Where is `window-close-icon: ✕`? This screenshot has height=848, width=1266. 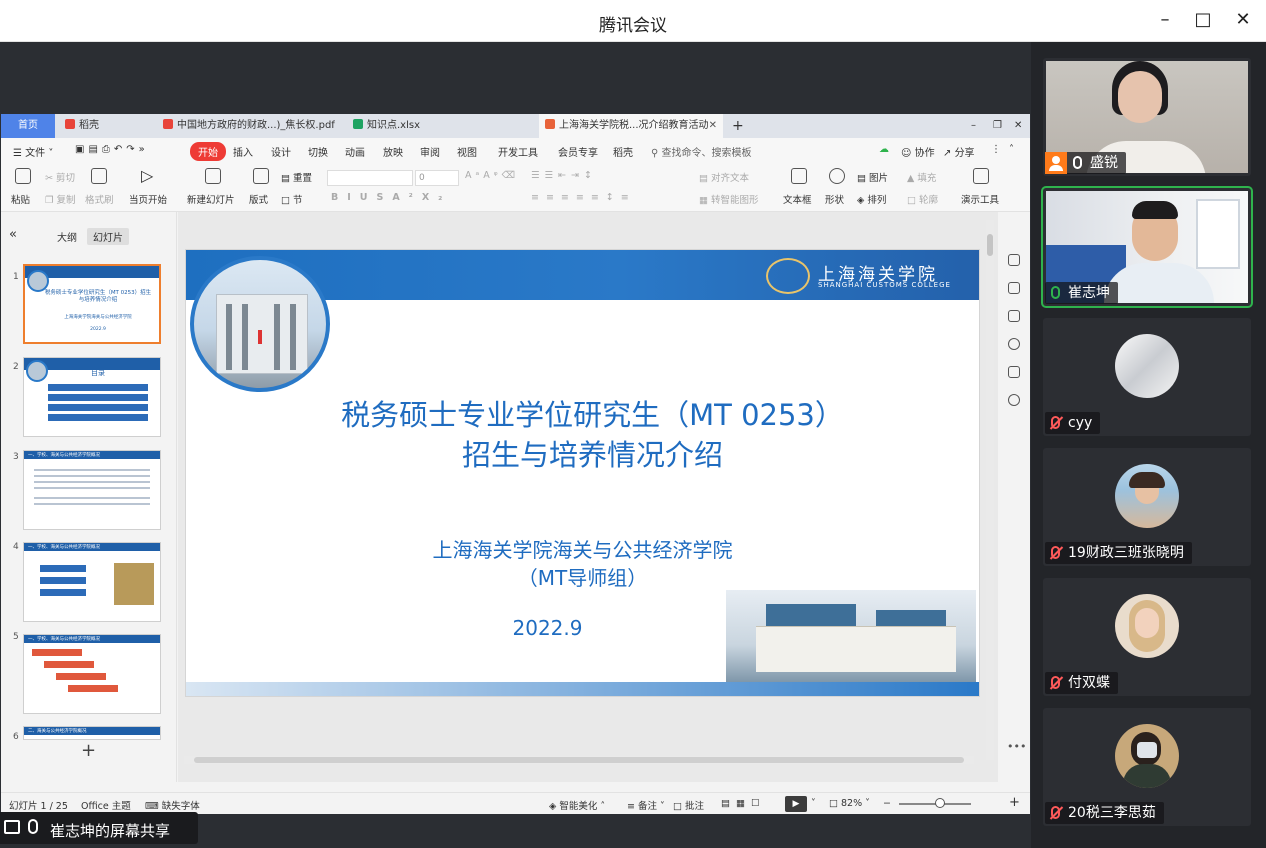 window-close-icon: ✕ is located at coordinates (1020, 126).